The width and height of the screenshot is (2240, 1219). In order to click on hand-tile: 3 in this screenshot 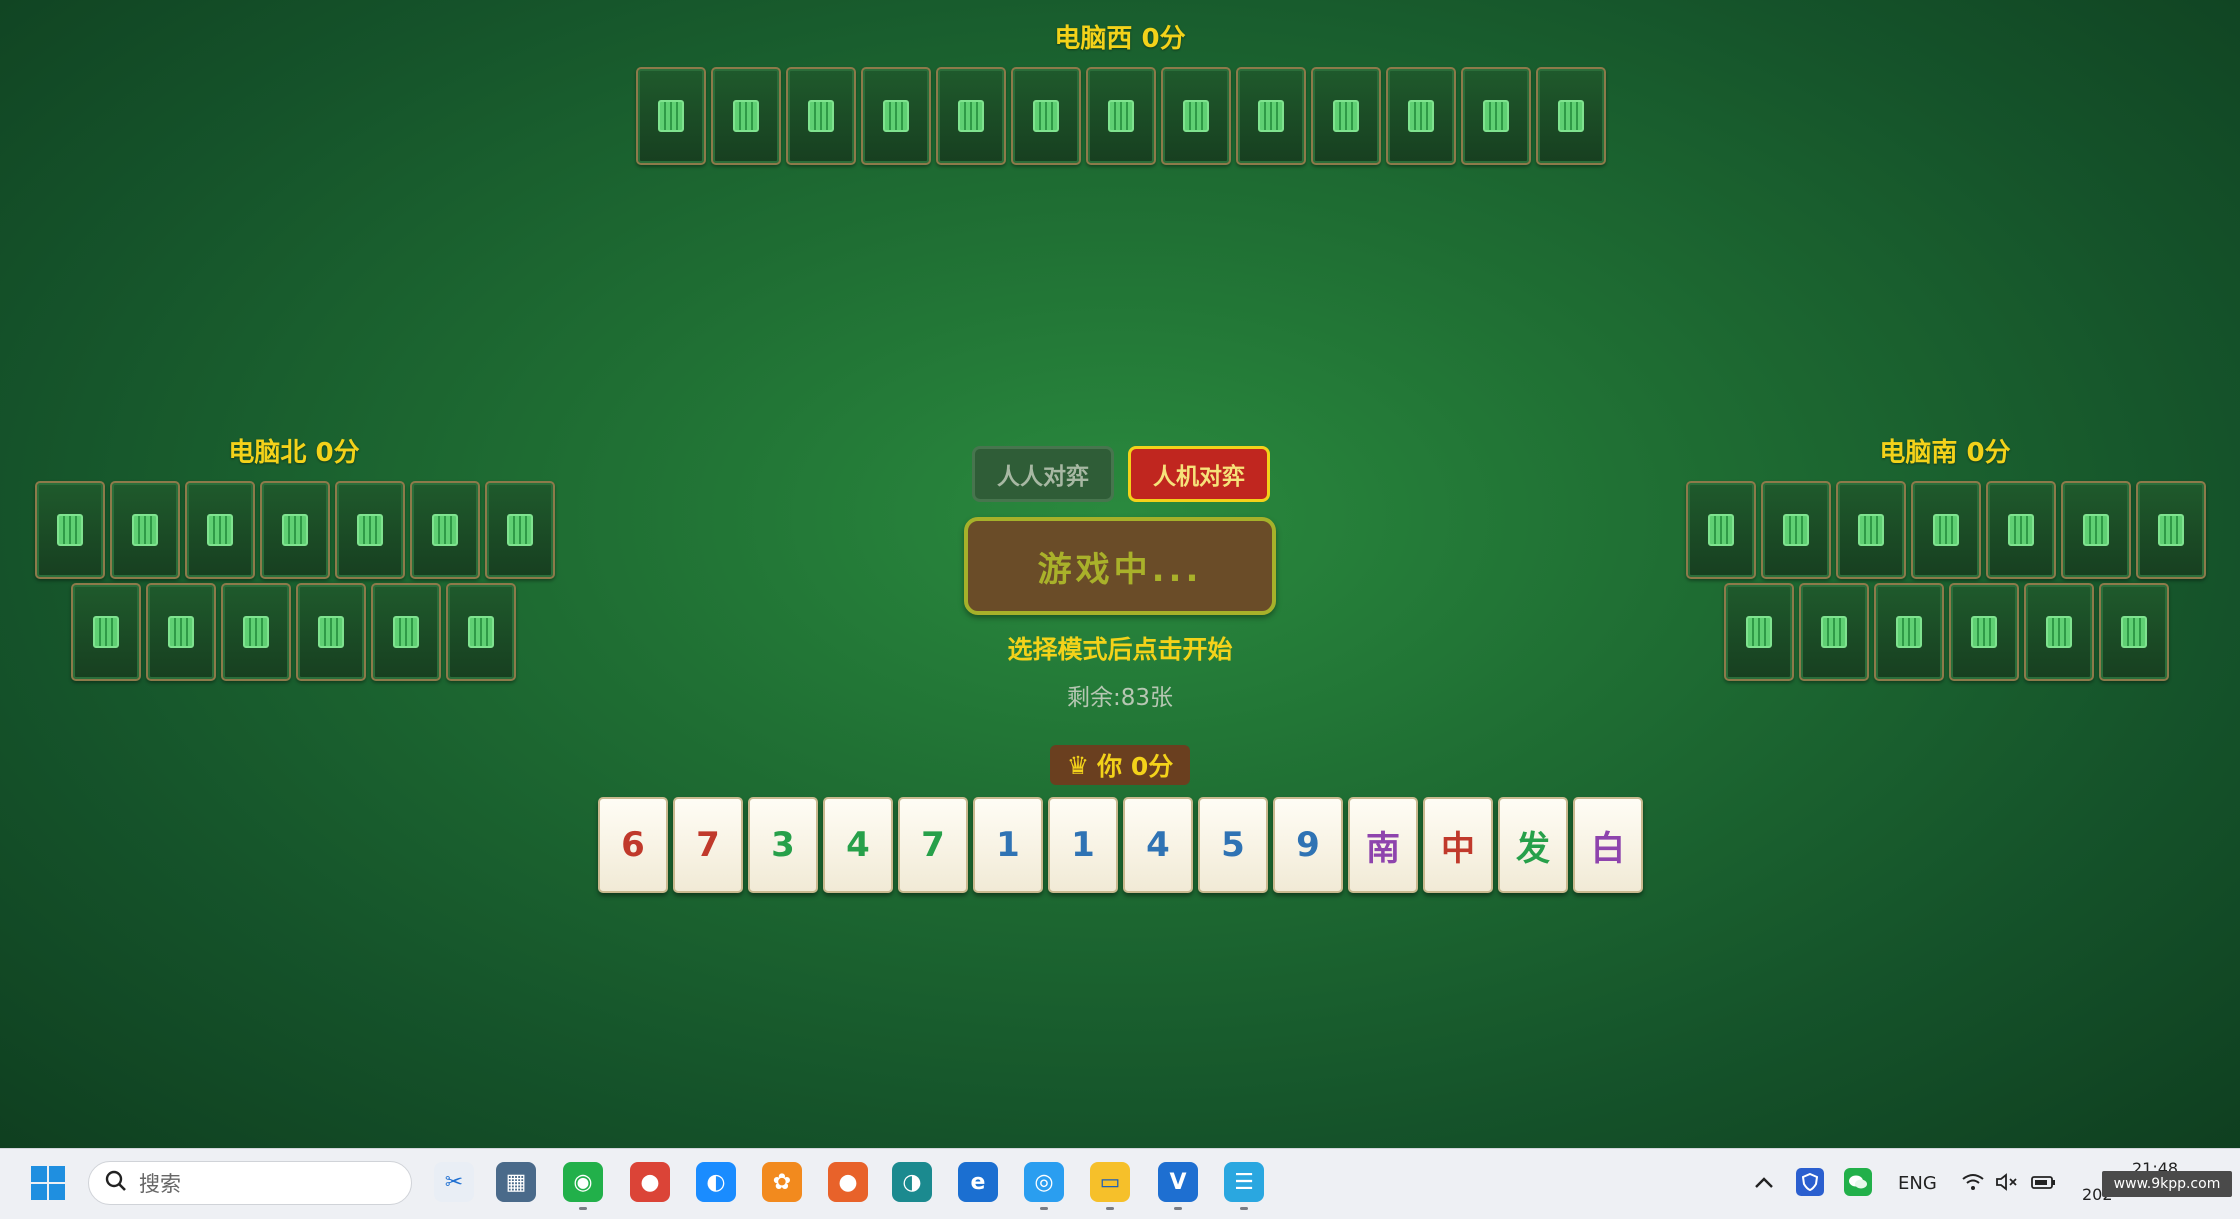, I will do `click(783, 845)`.